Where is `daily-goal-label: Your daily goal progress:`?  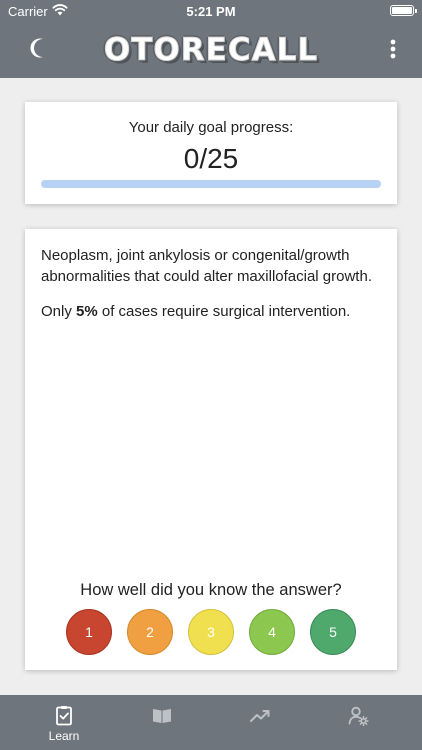
daily-goal-label: Your daily goal progress: is located at coordinates (211, 127).